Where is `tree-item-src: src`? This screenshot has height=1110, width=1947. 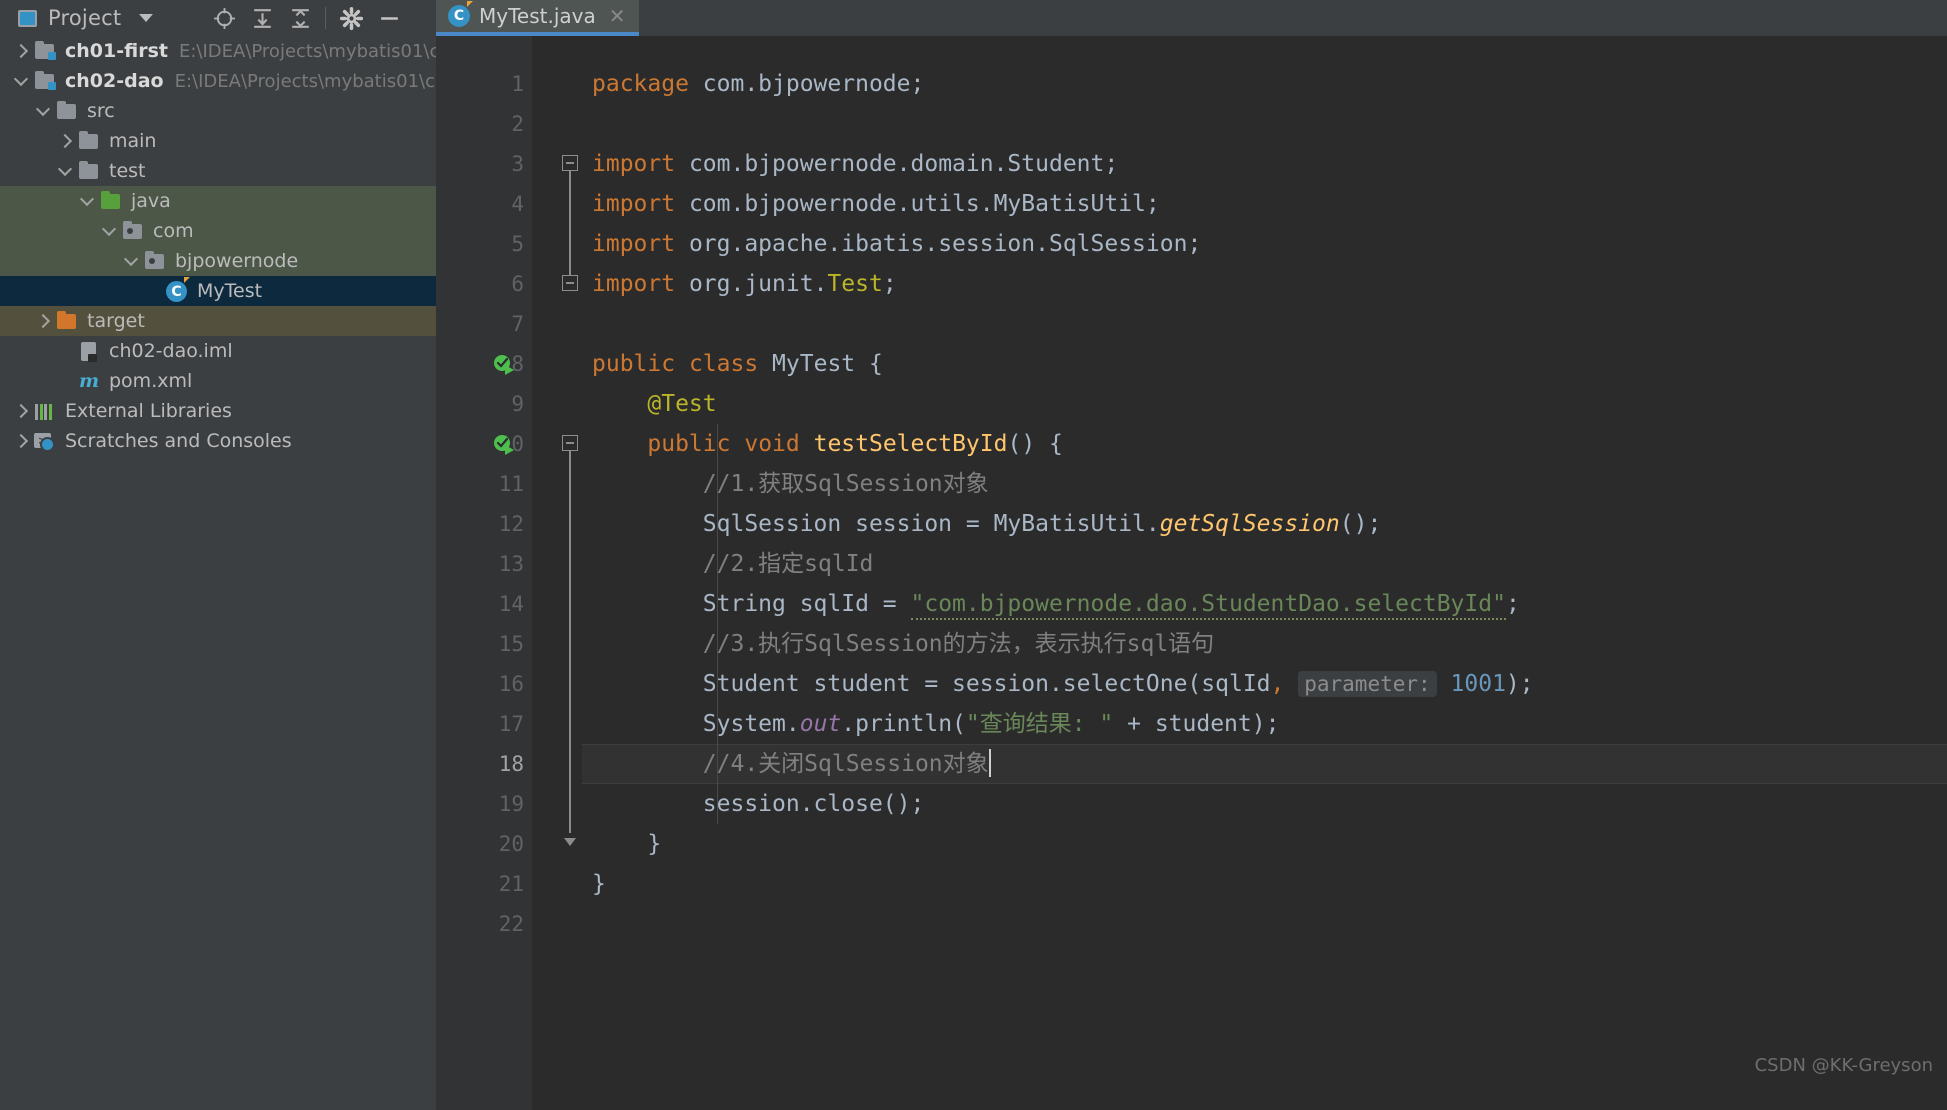
tree-item-src: src is located at coordinates (218, 111).